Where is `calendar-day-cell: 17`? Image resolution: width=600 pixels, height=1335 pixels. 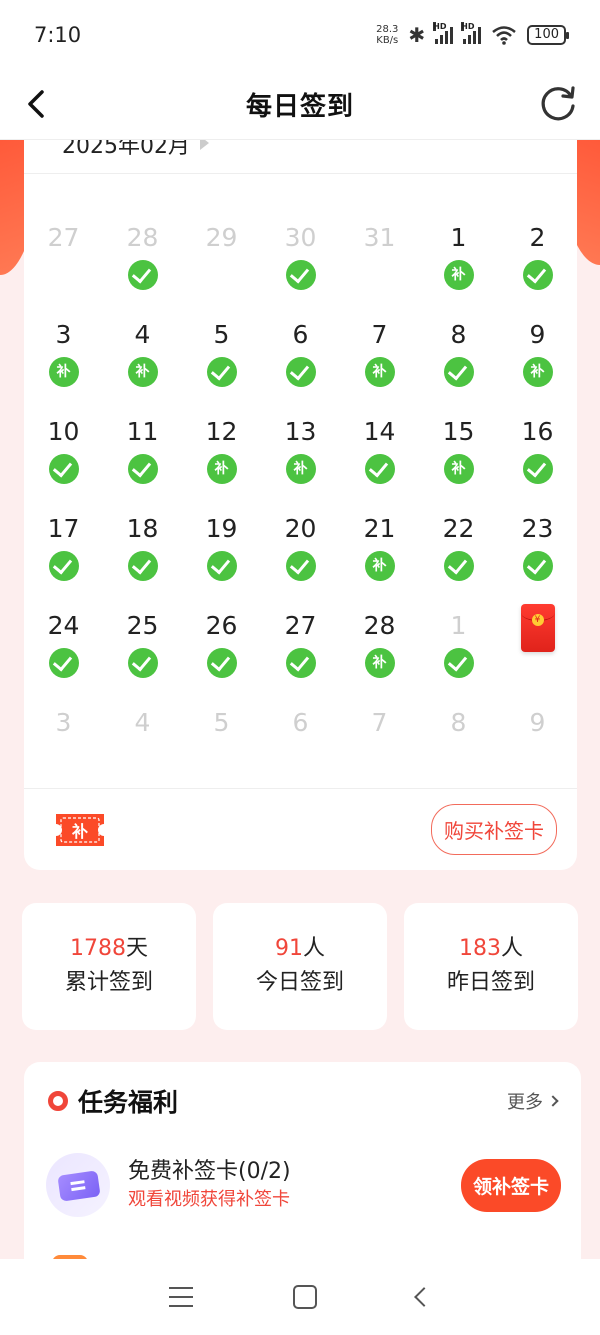 calendar-day-cell: 17 is located at coordinates (63, 559).